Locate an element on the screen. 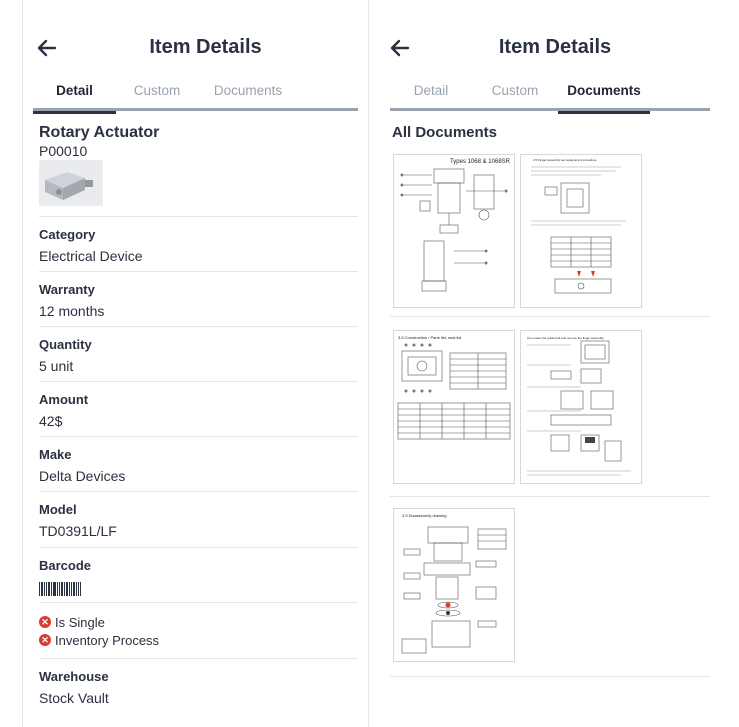  document-caption: 3.5 Disassembly drawing is located at coordinates (424, 515).